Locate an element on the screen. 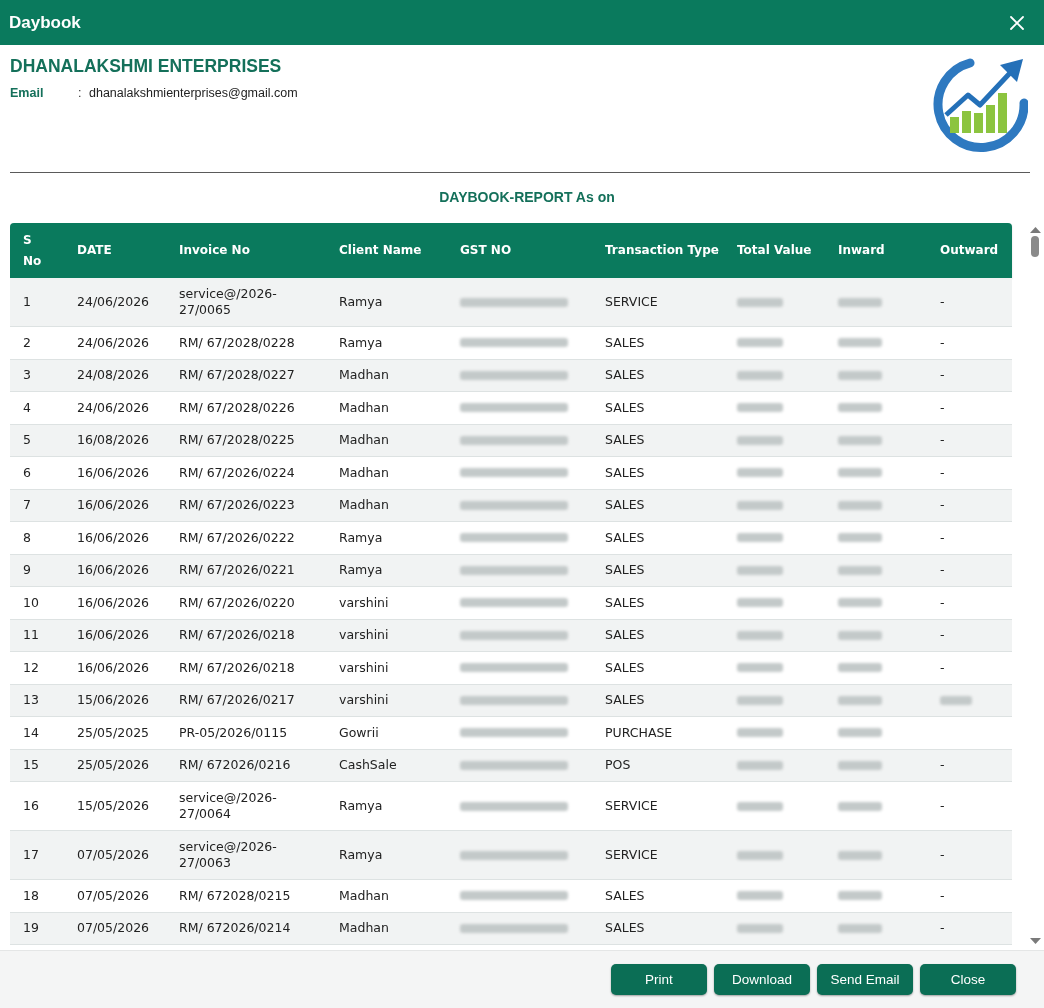 The width and height of the screenshot is (1044, 1008). table-cell-text: 19 is located at coordinates (31, 928).